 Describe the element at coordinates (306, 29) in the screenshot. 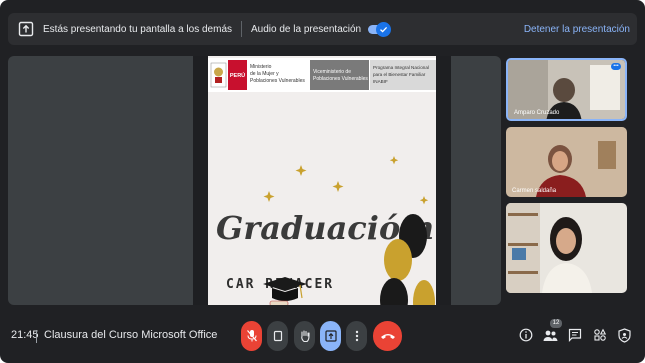

I see `presentation-audio-label: Audio de la presentación` at that location.